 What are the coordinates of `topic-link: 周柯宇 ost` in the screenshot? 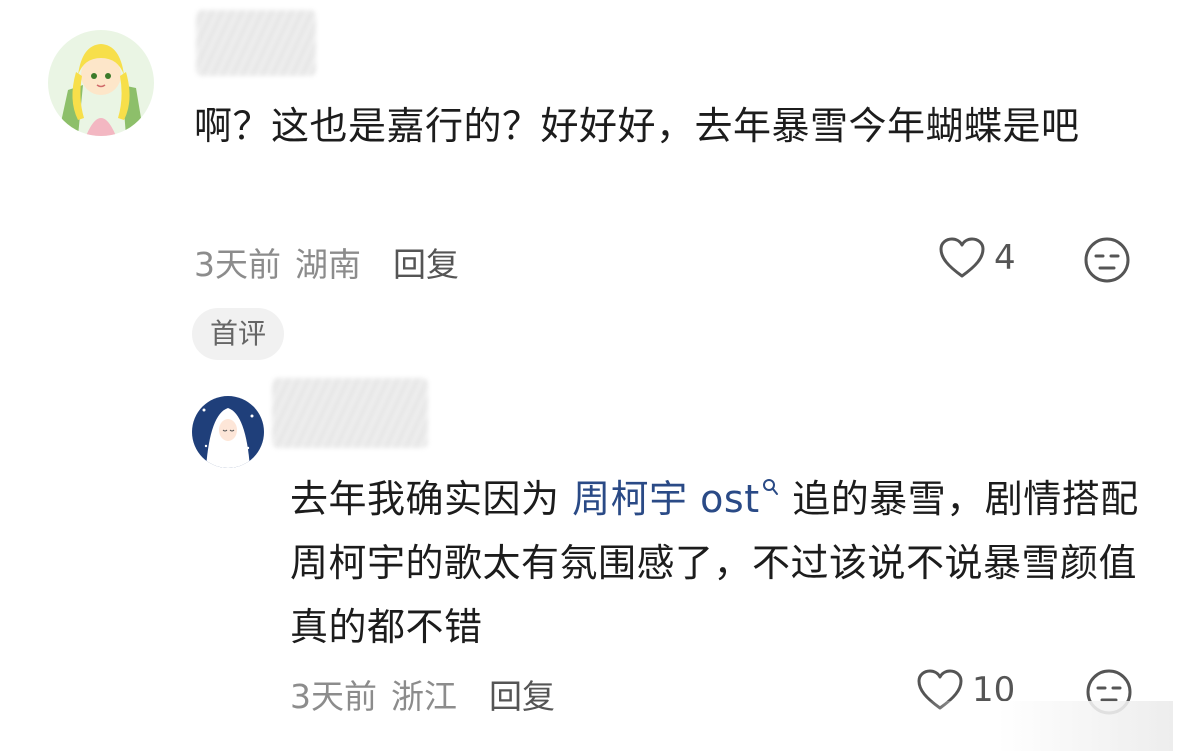 It's located at (676, 499).